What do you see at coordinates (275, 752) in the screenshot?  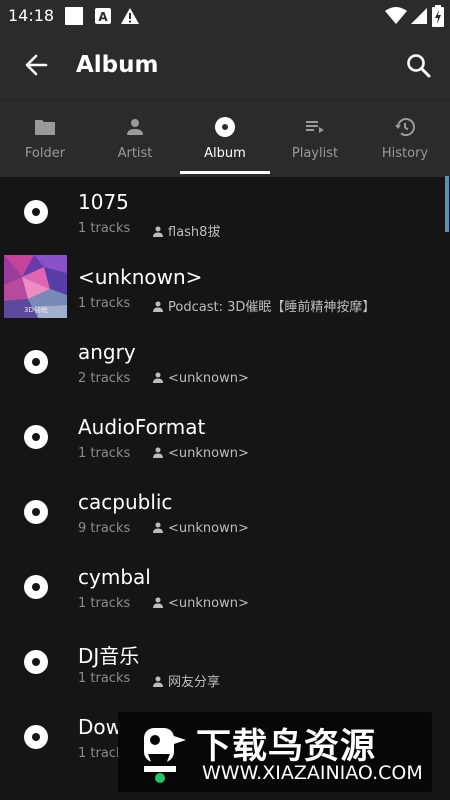 I see `watermark-overlay: 下载鸟资源 WWW.XIAZAINIAO.COM` at bounding box center [275, 752].